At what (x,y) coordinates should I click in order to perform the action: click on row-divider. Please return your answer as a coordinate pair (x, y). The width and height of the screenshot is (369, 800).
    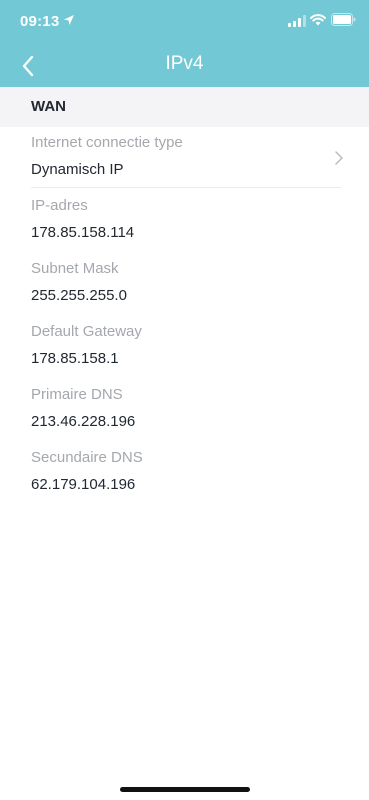
    Looking at the image, I should click on (186, 187).